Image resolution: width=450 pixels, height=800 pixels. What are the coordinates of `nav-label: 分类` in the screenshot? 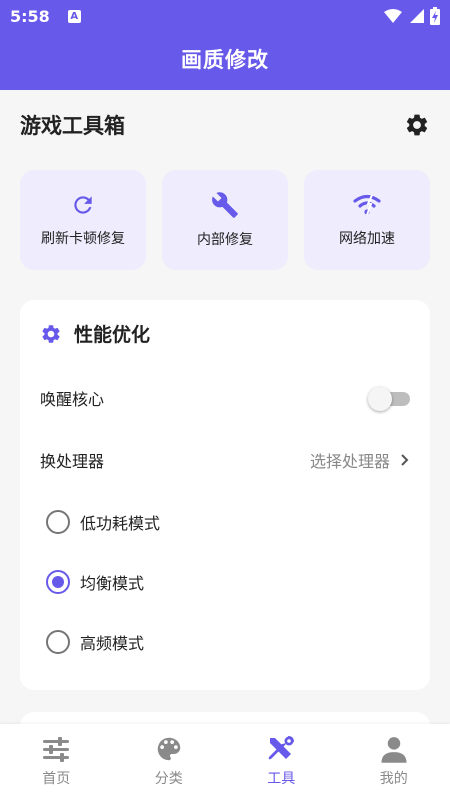 It's located at (168, 779).